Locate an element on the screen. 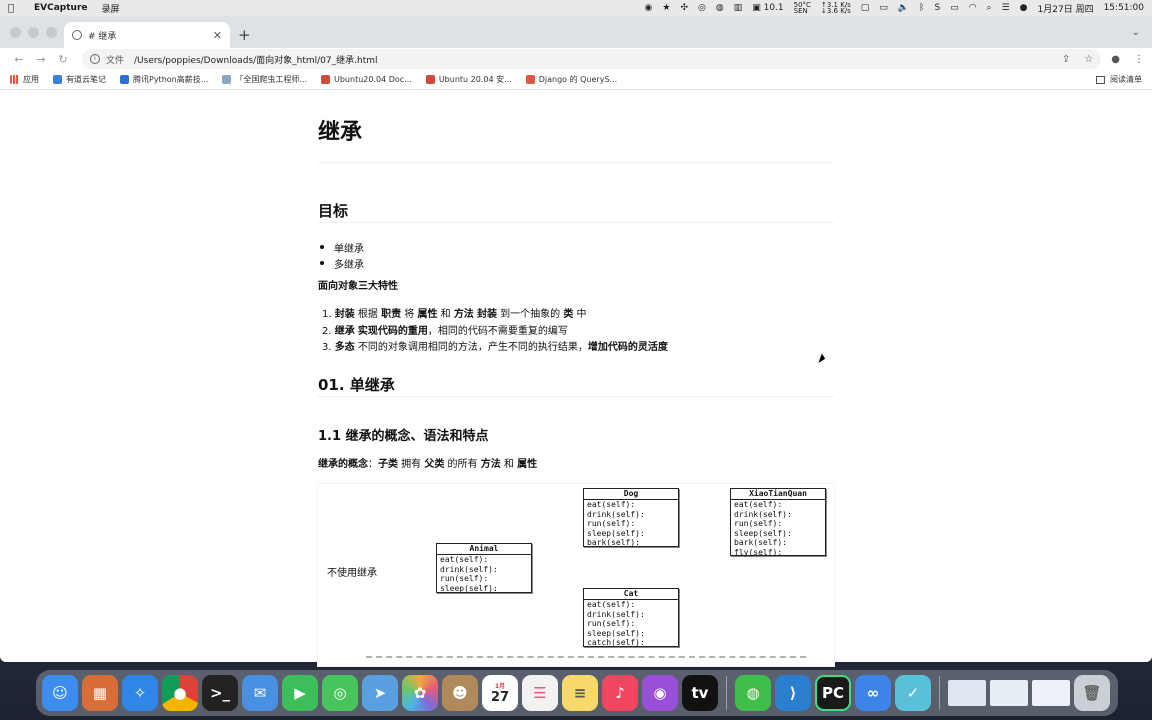  list-item-text: 多继承 is located at coordinates (349, 265).